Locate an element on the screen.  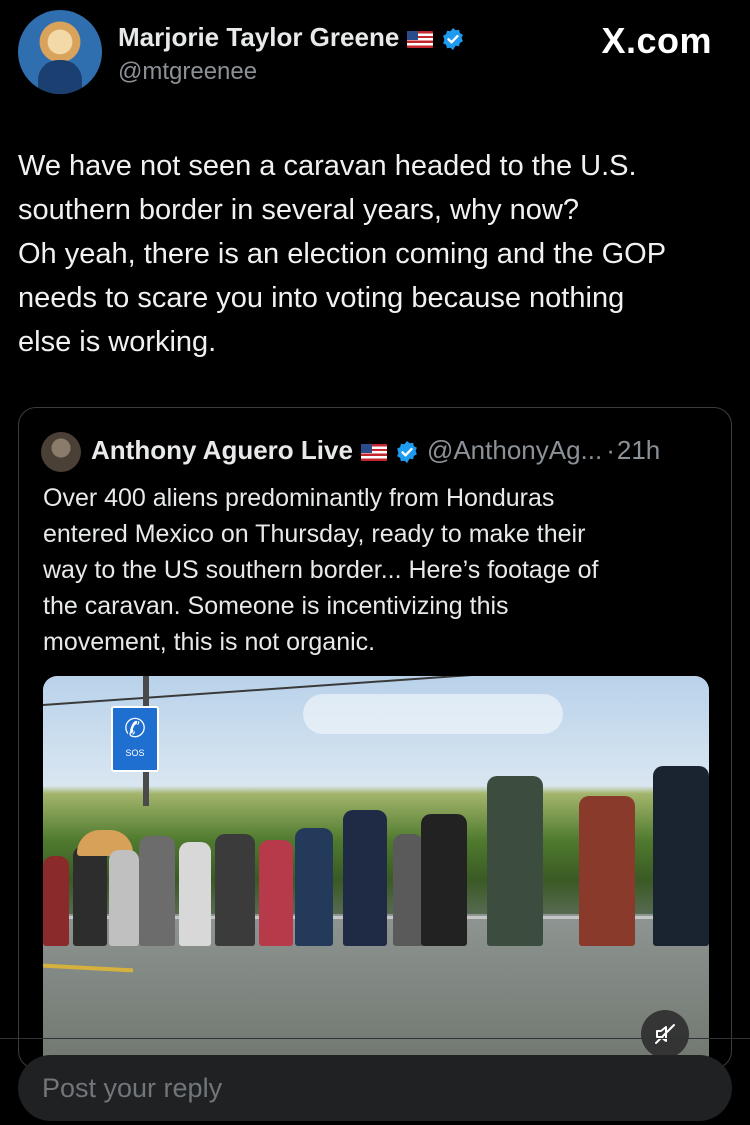
phone-icon: ✆ is located at coordinates (135, 728).